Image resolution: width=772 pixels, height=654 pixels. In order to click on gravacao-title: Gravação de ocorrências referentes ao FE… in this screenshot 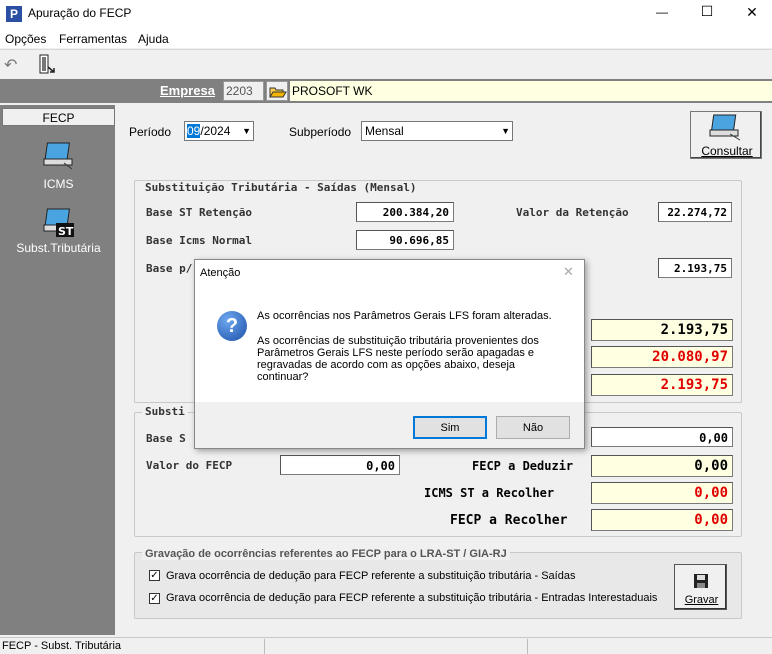, I will do `click(326, 554)`.